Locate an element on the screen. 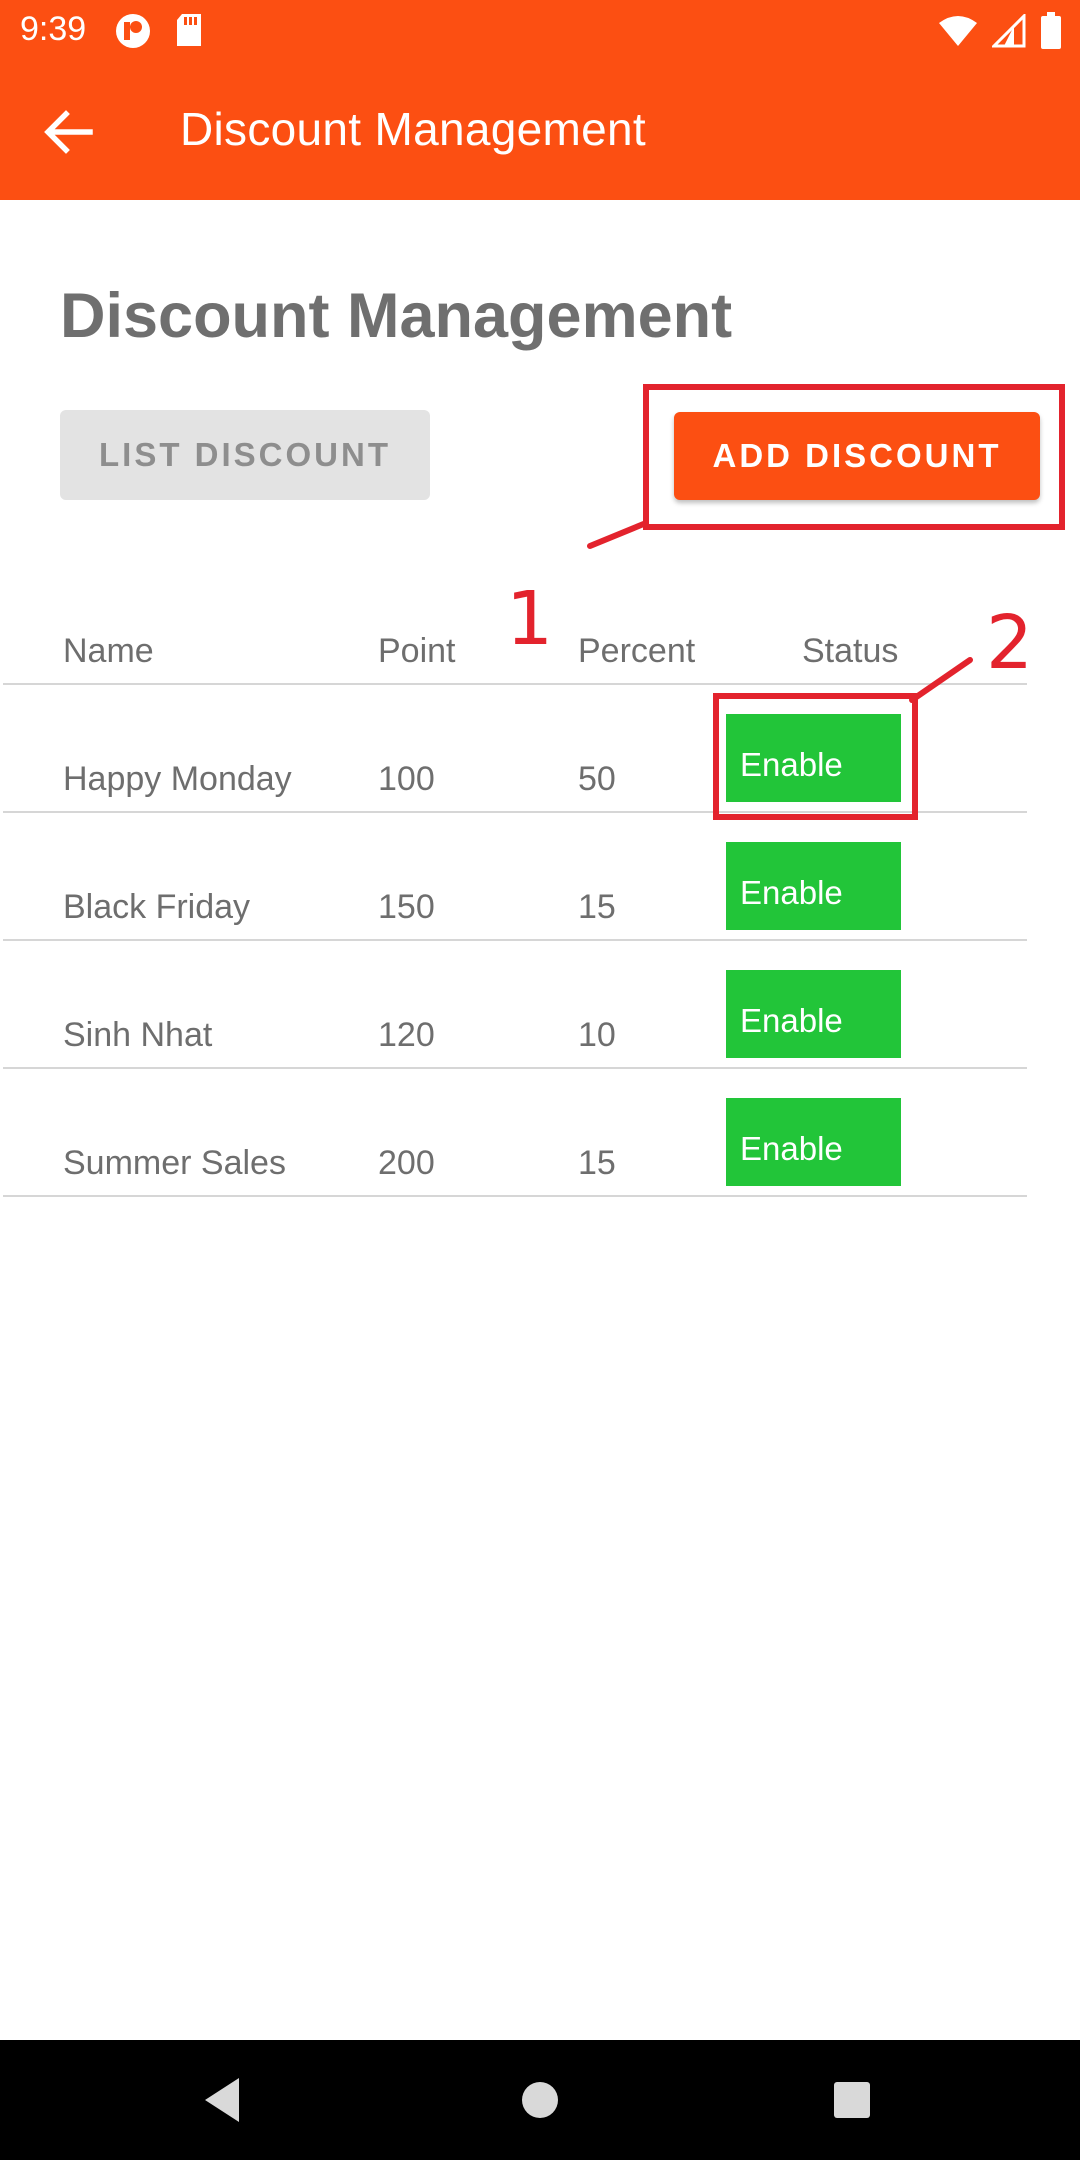 The width and height of the screenshot is (1080, 2160). discount-percent: 10 is located at coordinates (597, 1035).